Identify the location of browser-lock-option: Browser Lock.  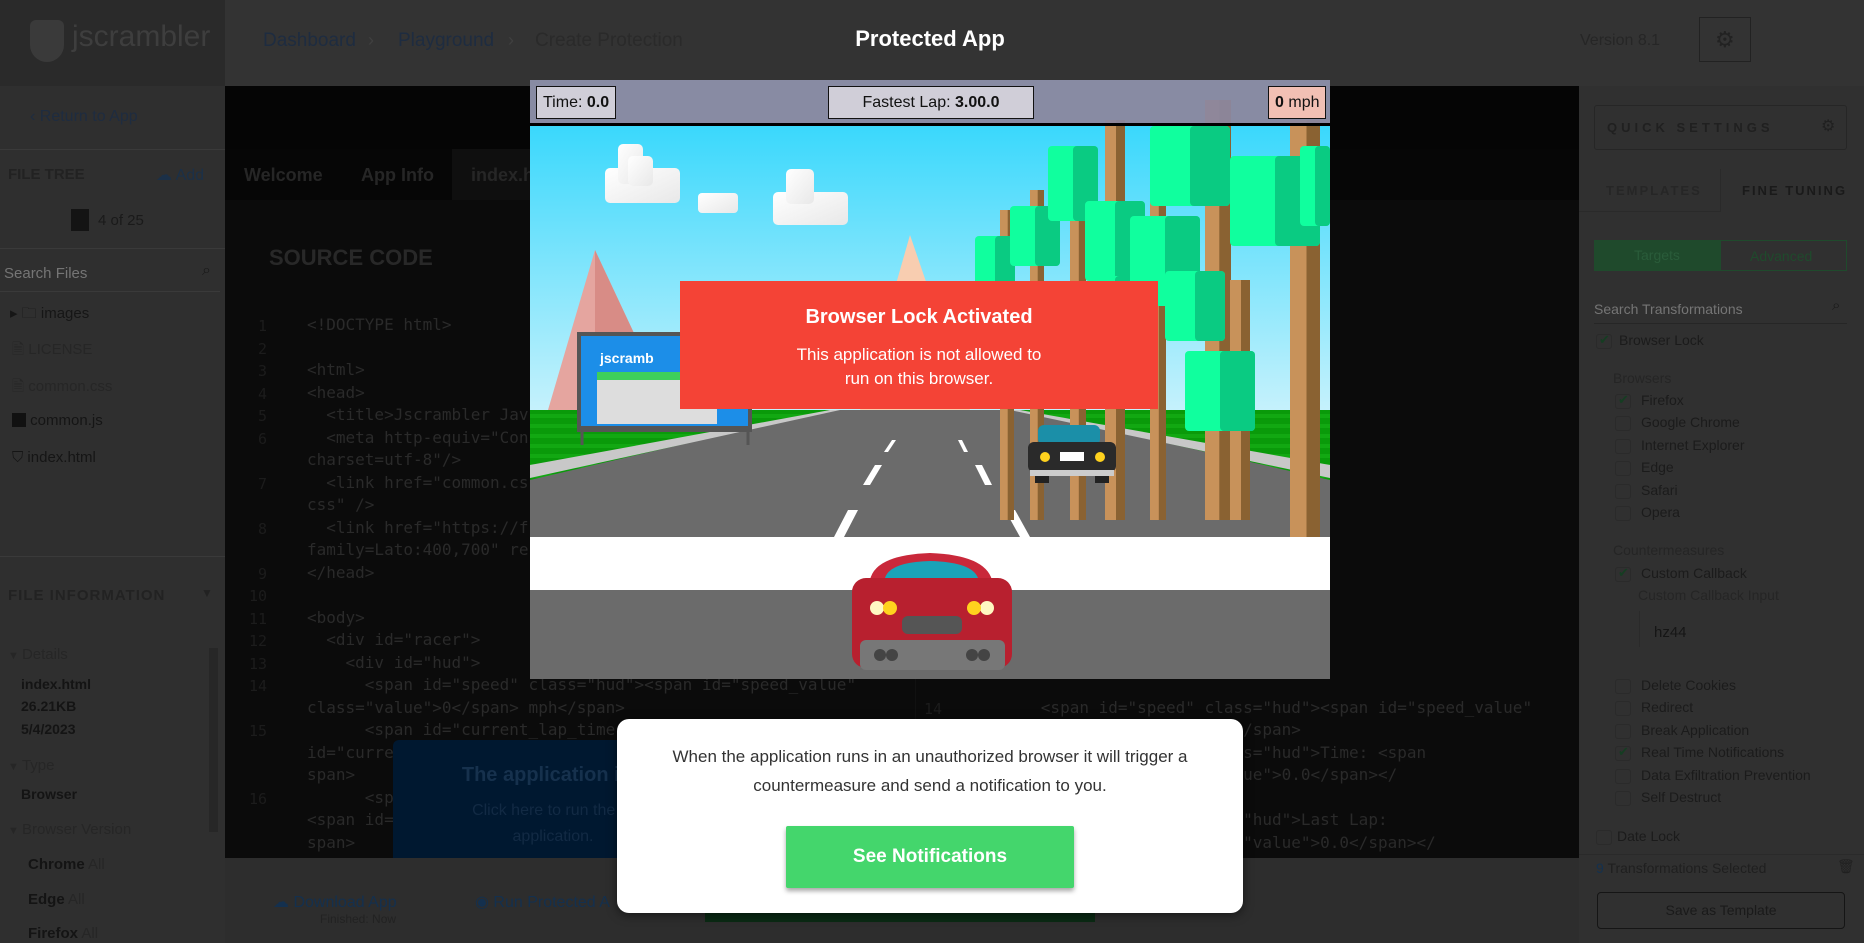
(1661, 340).